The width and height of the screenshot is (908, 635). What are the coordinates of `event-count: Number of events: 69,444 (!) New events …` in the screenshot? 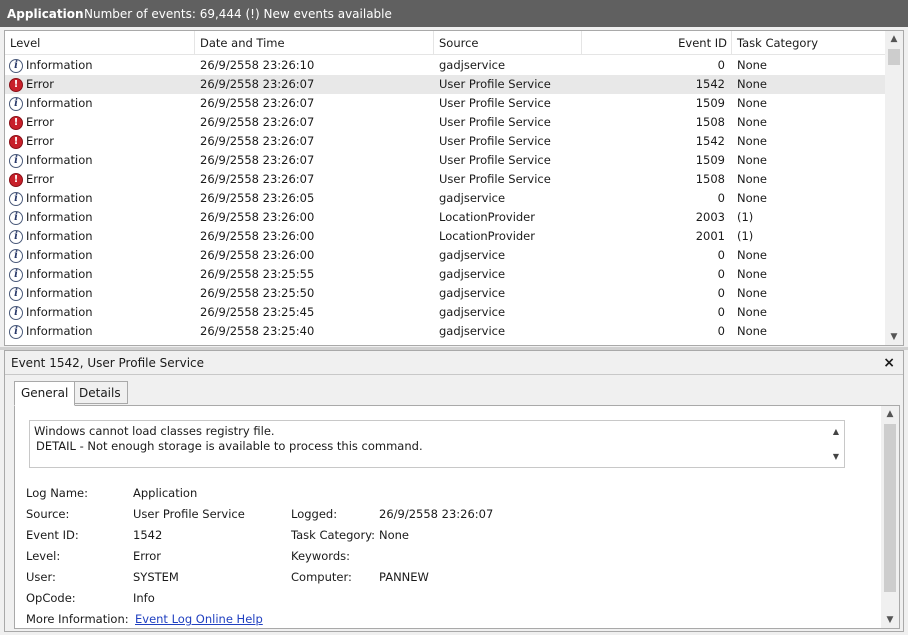 It's located at (238, 14).